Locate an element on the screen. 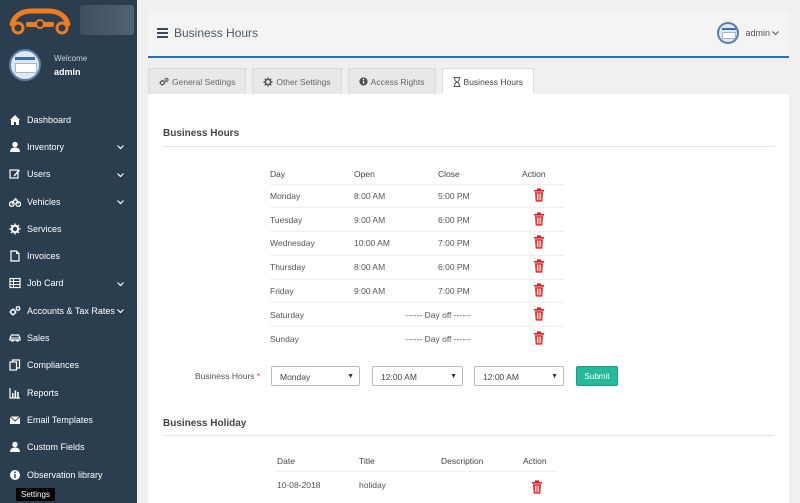  tab-business-hours: Business Hours is located at coordinates (488, 81).